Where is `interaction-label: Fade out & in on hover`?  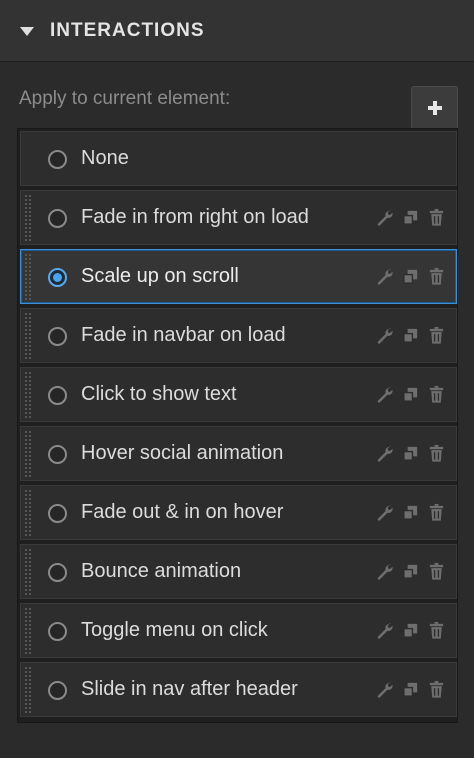 interaction-label: Fade out & in on hover is located at coordinates (182, 512).